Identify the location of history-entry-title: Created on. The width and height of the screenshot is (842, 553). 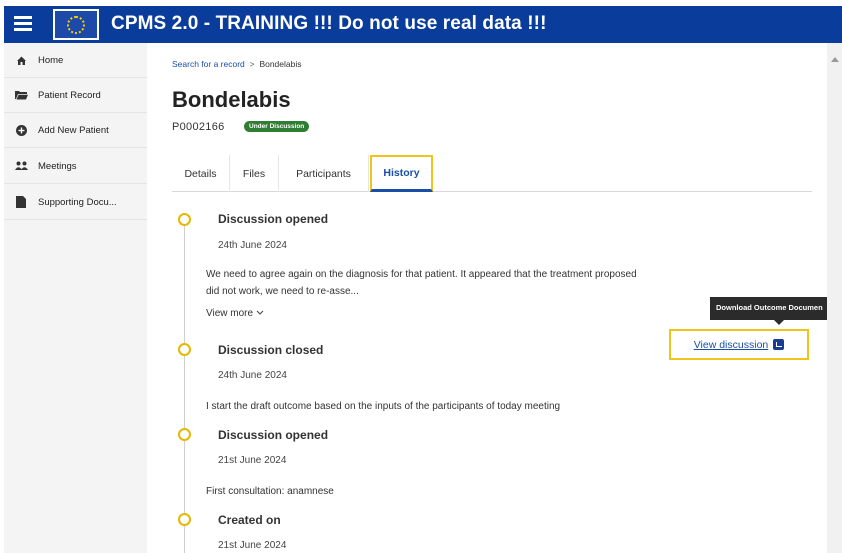
(249, 520).